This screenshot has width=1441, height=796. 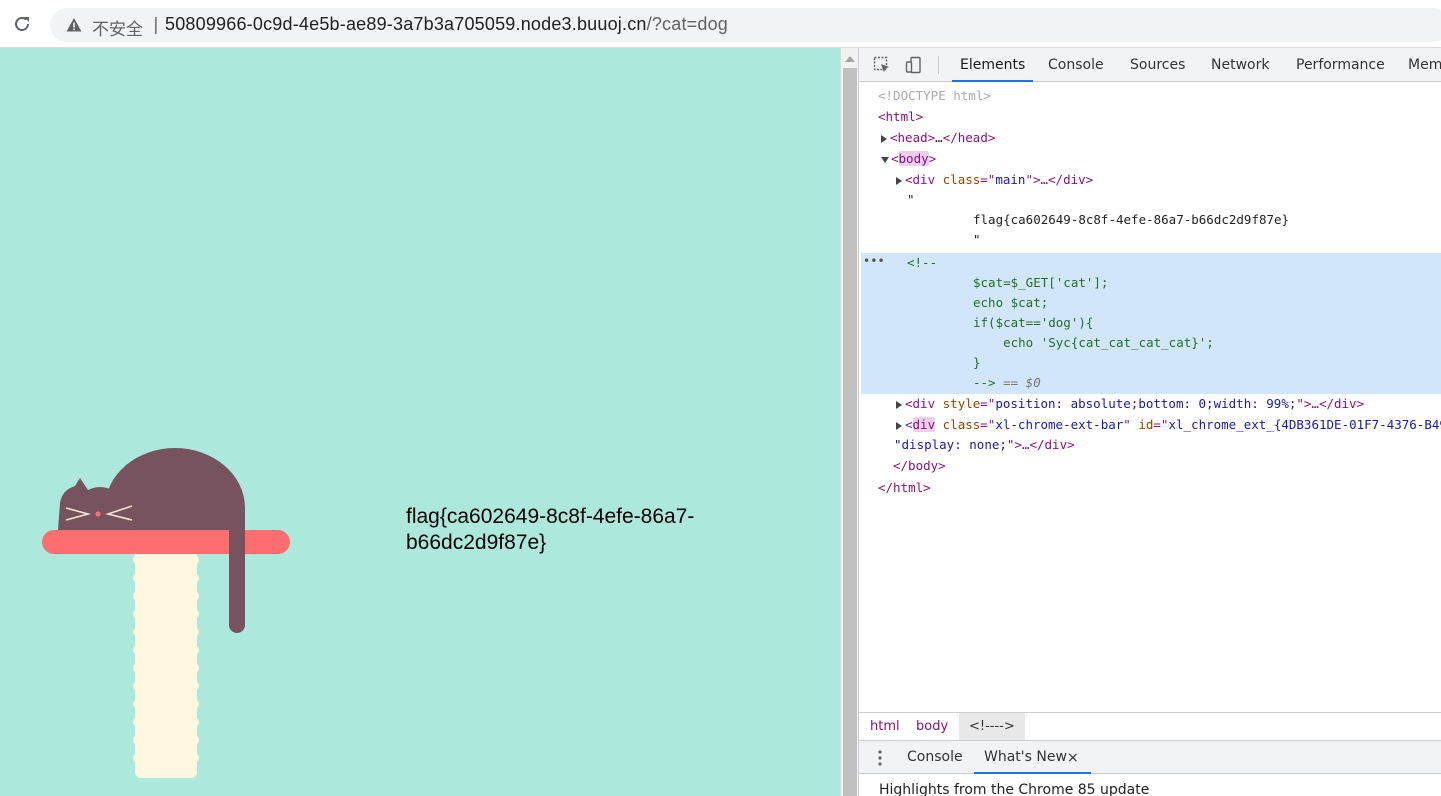 What do you see at coordinates (1010, 179) in the screenshot?
I see `div-main-val: main` at bounding box center [1010, 179].